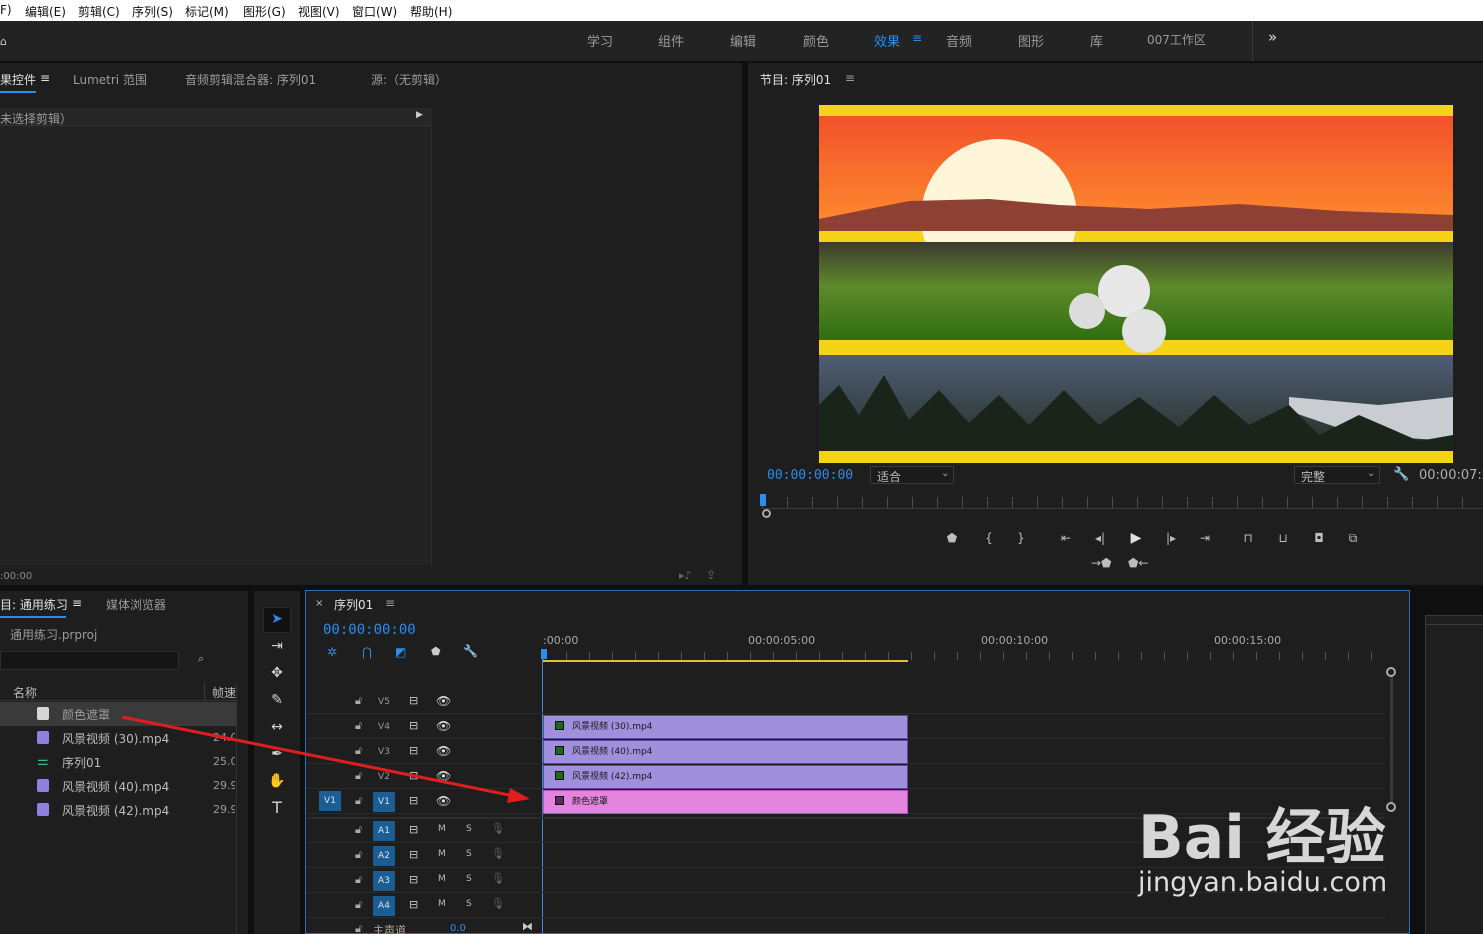 This screenshot has height=934, width=1483. I want to click on tab-project: 目: 通用练习, so click(34, 604).